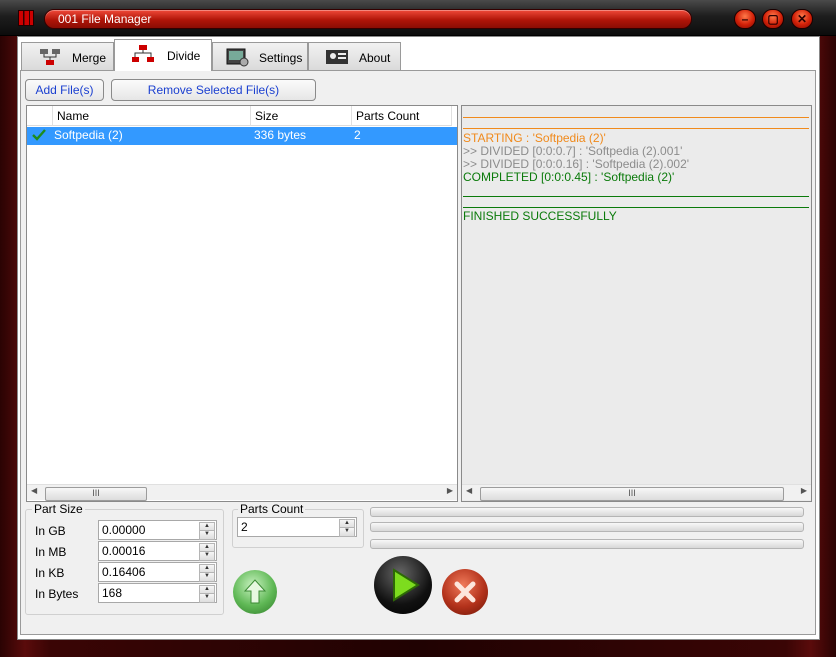 The width and height of the screenshot is (836, 657). What do you see at coordinates (57, 594) in the screenshot?
I see `field-label: In Bytes` at bounding box center [57, 594].